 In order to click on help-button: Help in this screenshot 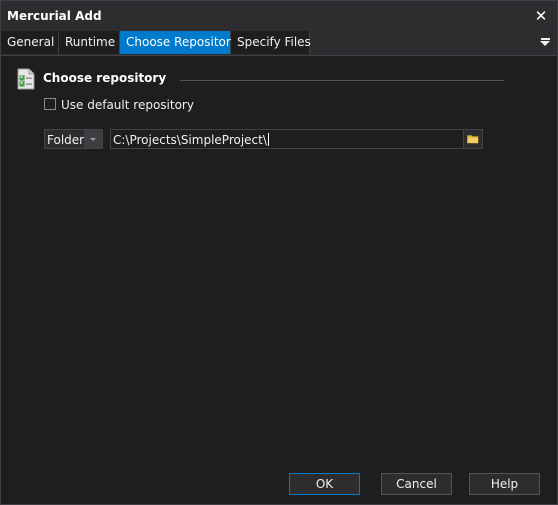, I will do `click(504, 484)`.